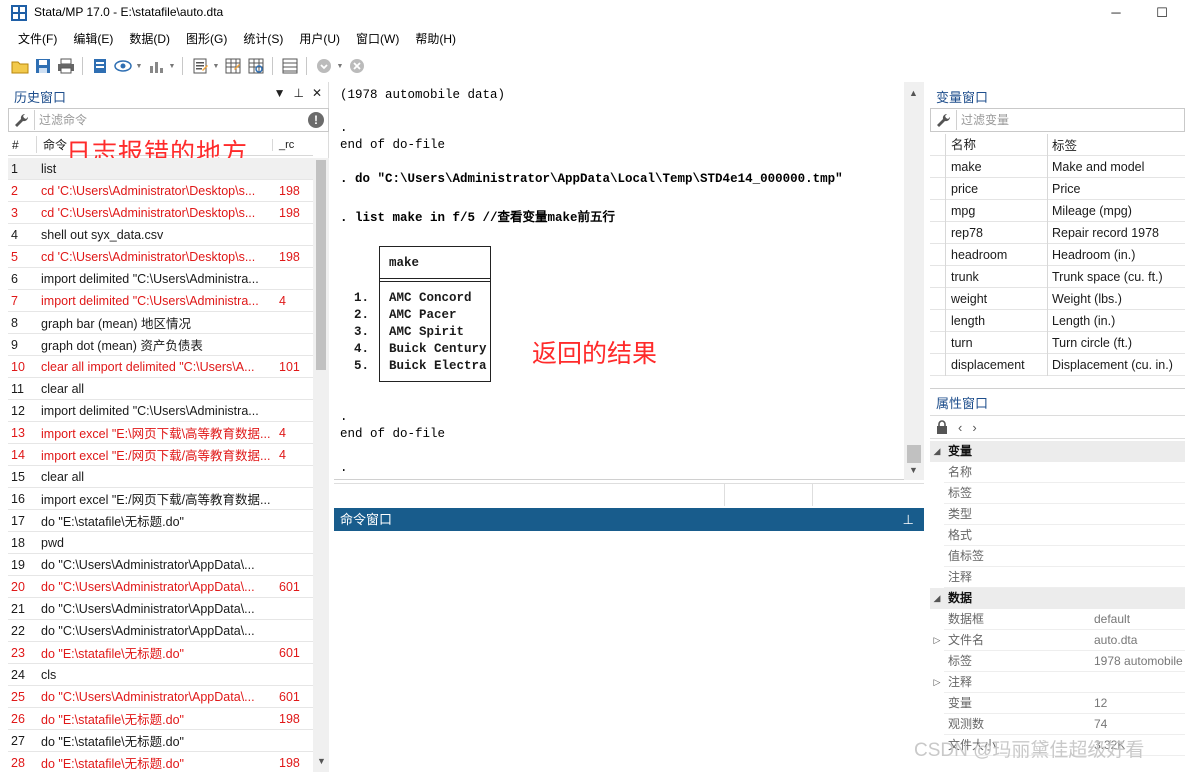  What do you see at coordinates (913, 93) in the screenshot?
I see `scroll-up-icon: ▲` at bounding box center [913, 93].